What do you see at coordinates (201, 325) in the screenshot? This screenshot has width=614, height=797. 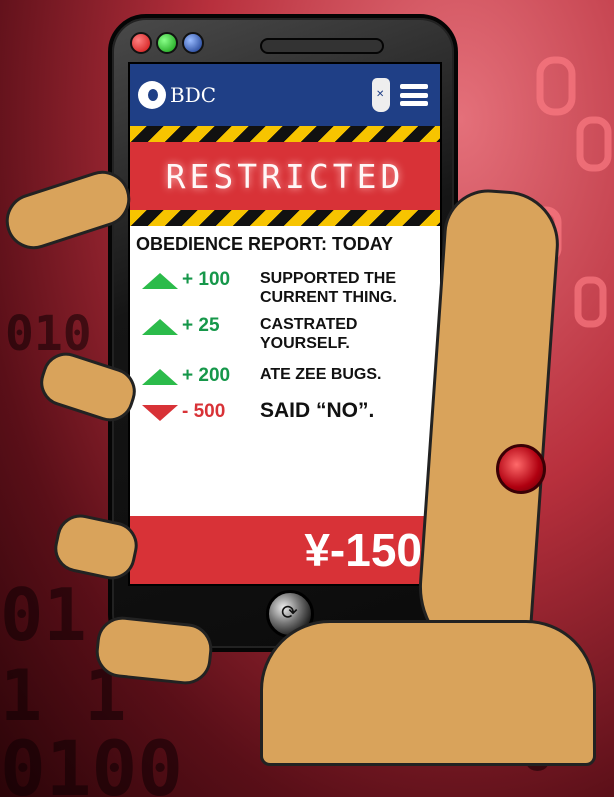 I see `score-delta: + 25` at bounding box center [201, 325].